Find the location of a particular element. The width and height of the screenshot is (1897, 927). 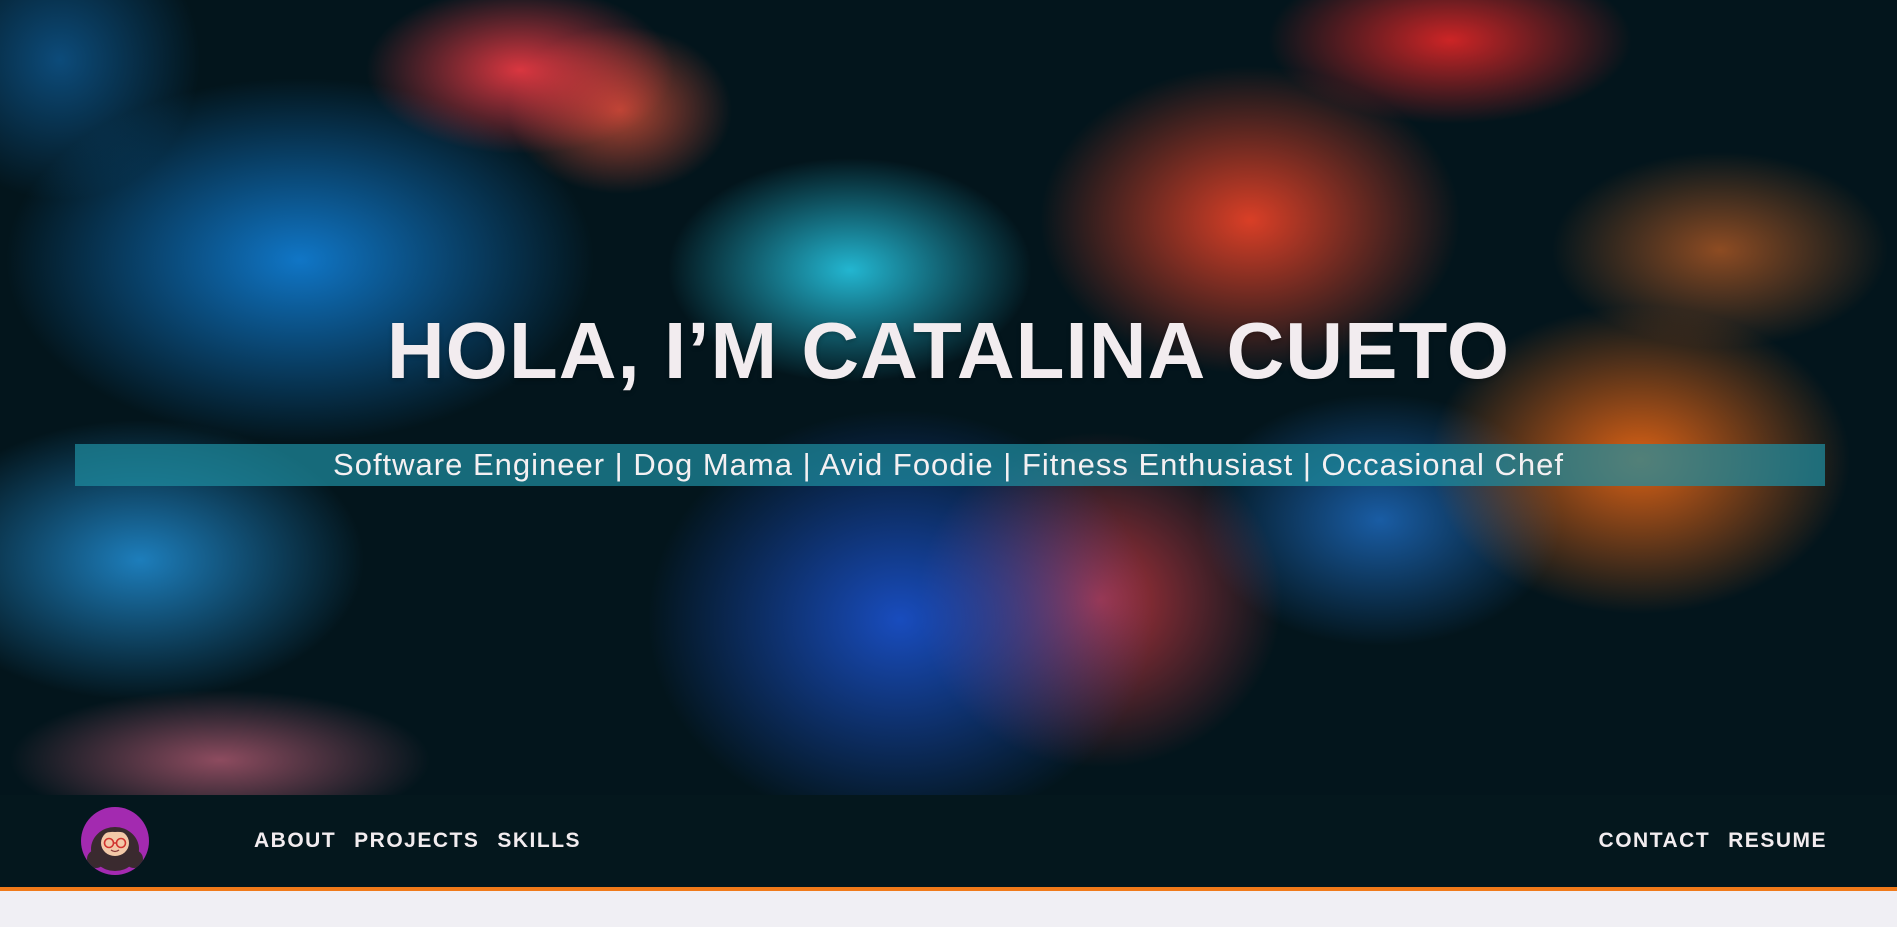

nav-right-group: CONTACT RESUME is located at coordinates (1713, 841).